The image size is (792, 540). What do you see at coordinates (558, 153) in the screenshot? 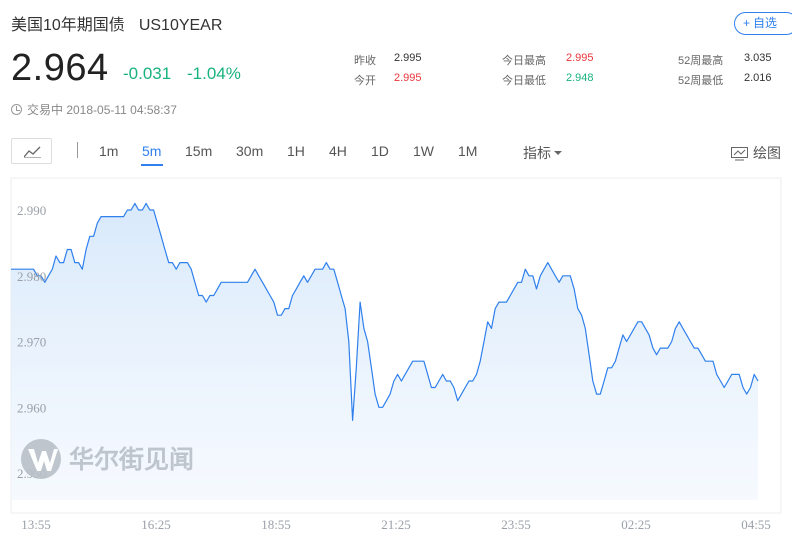
I see `caret-down-icon` at bounding box center [558, 153].